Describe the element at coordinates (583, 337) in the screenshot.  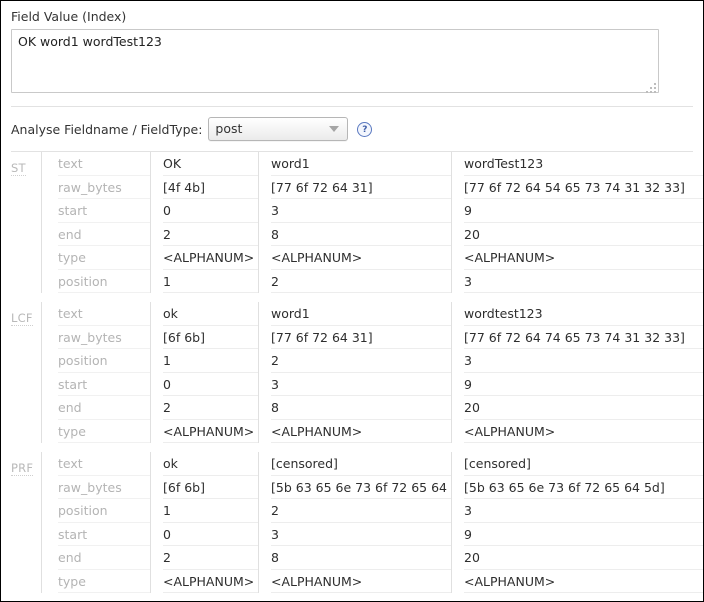
I see `token-value-raw_bytes: [77 6f 72 64 74 65 73 74 31 32 33]` at that location.